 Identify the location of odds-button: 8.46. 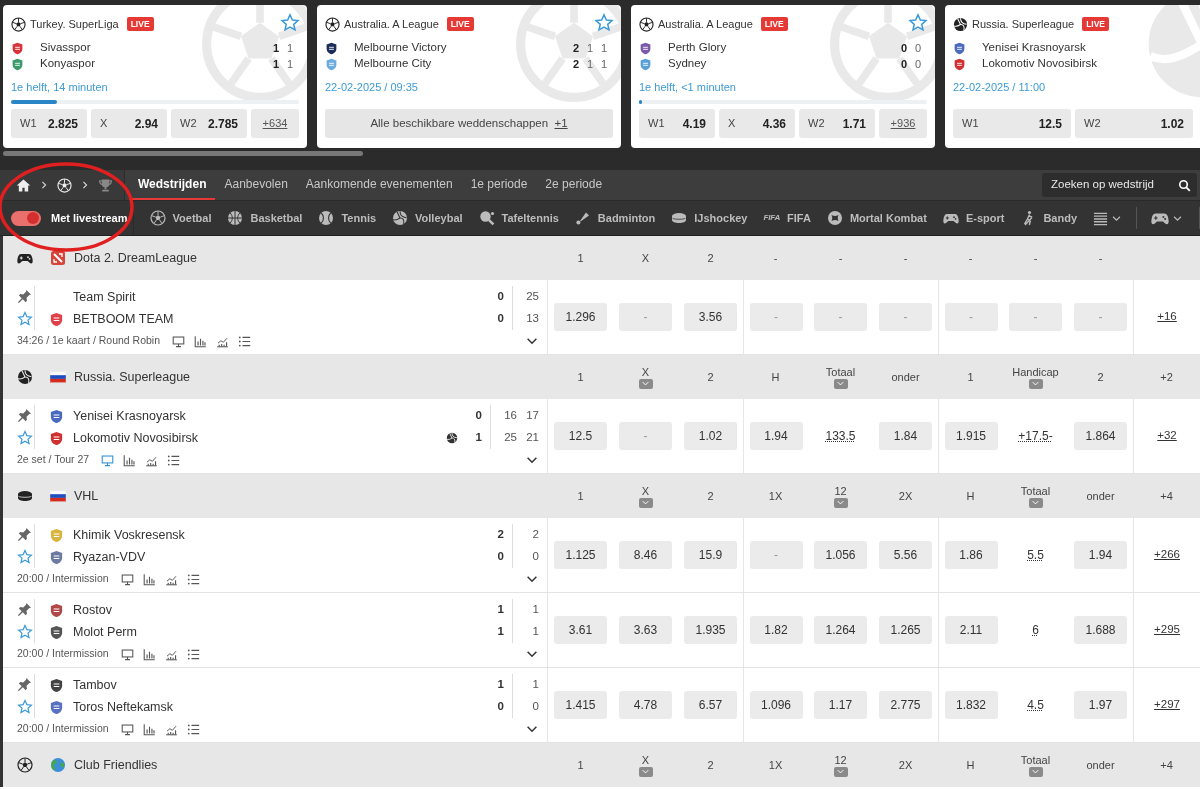
(645, 555).